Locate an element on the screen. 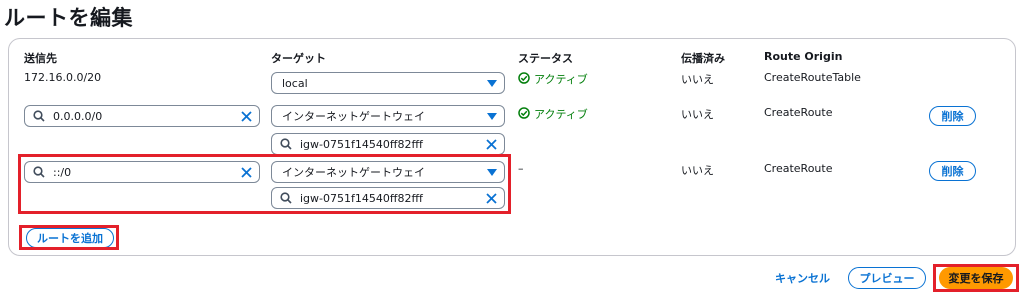  row-1-propagated: いいえ is located at coordinates (697, 79).